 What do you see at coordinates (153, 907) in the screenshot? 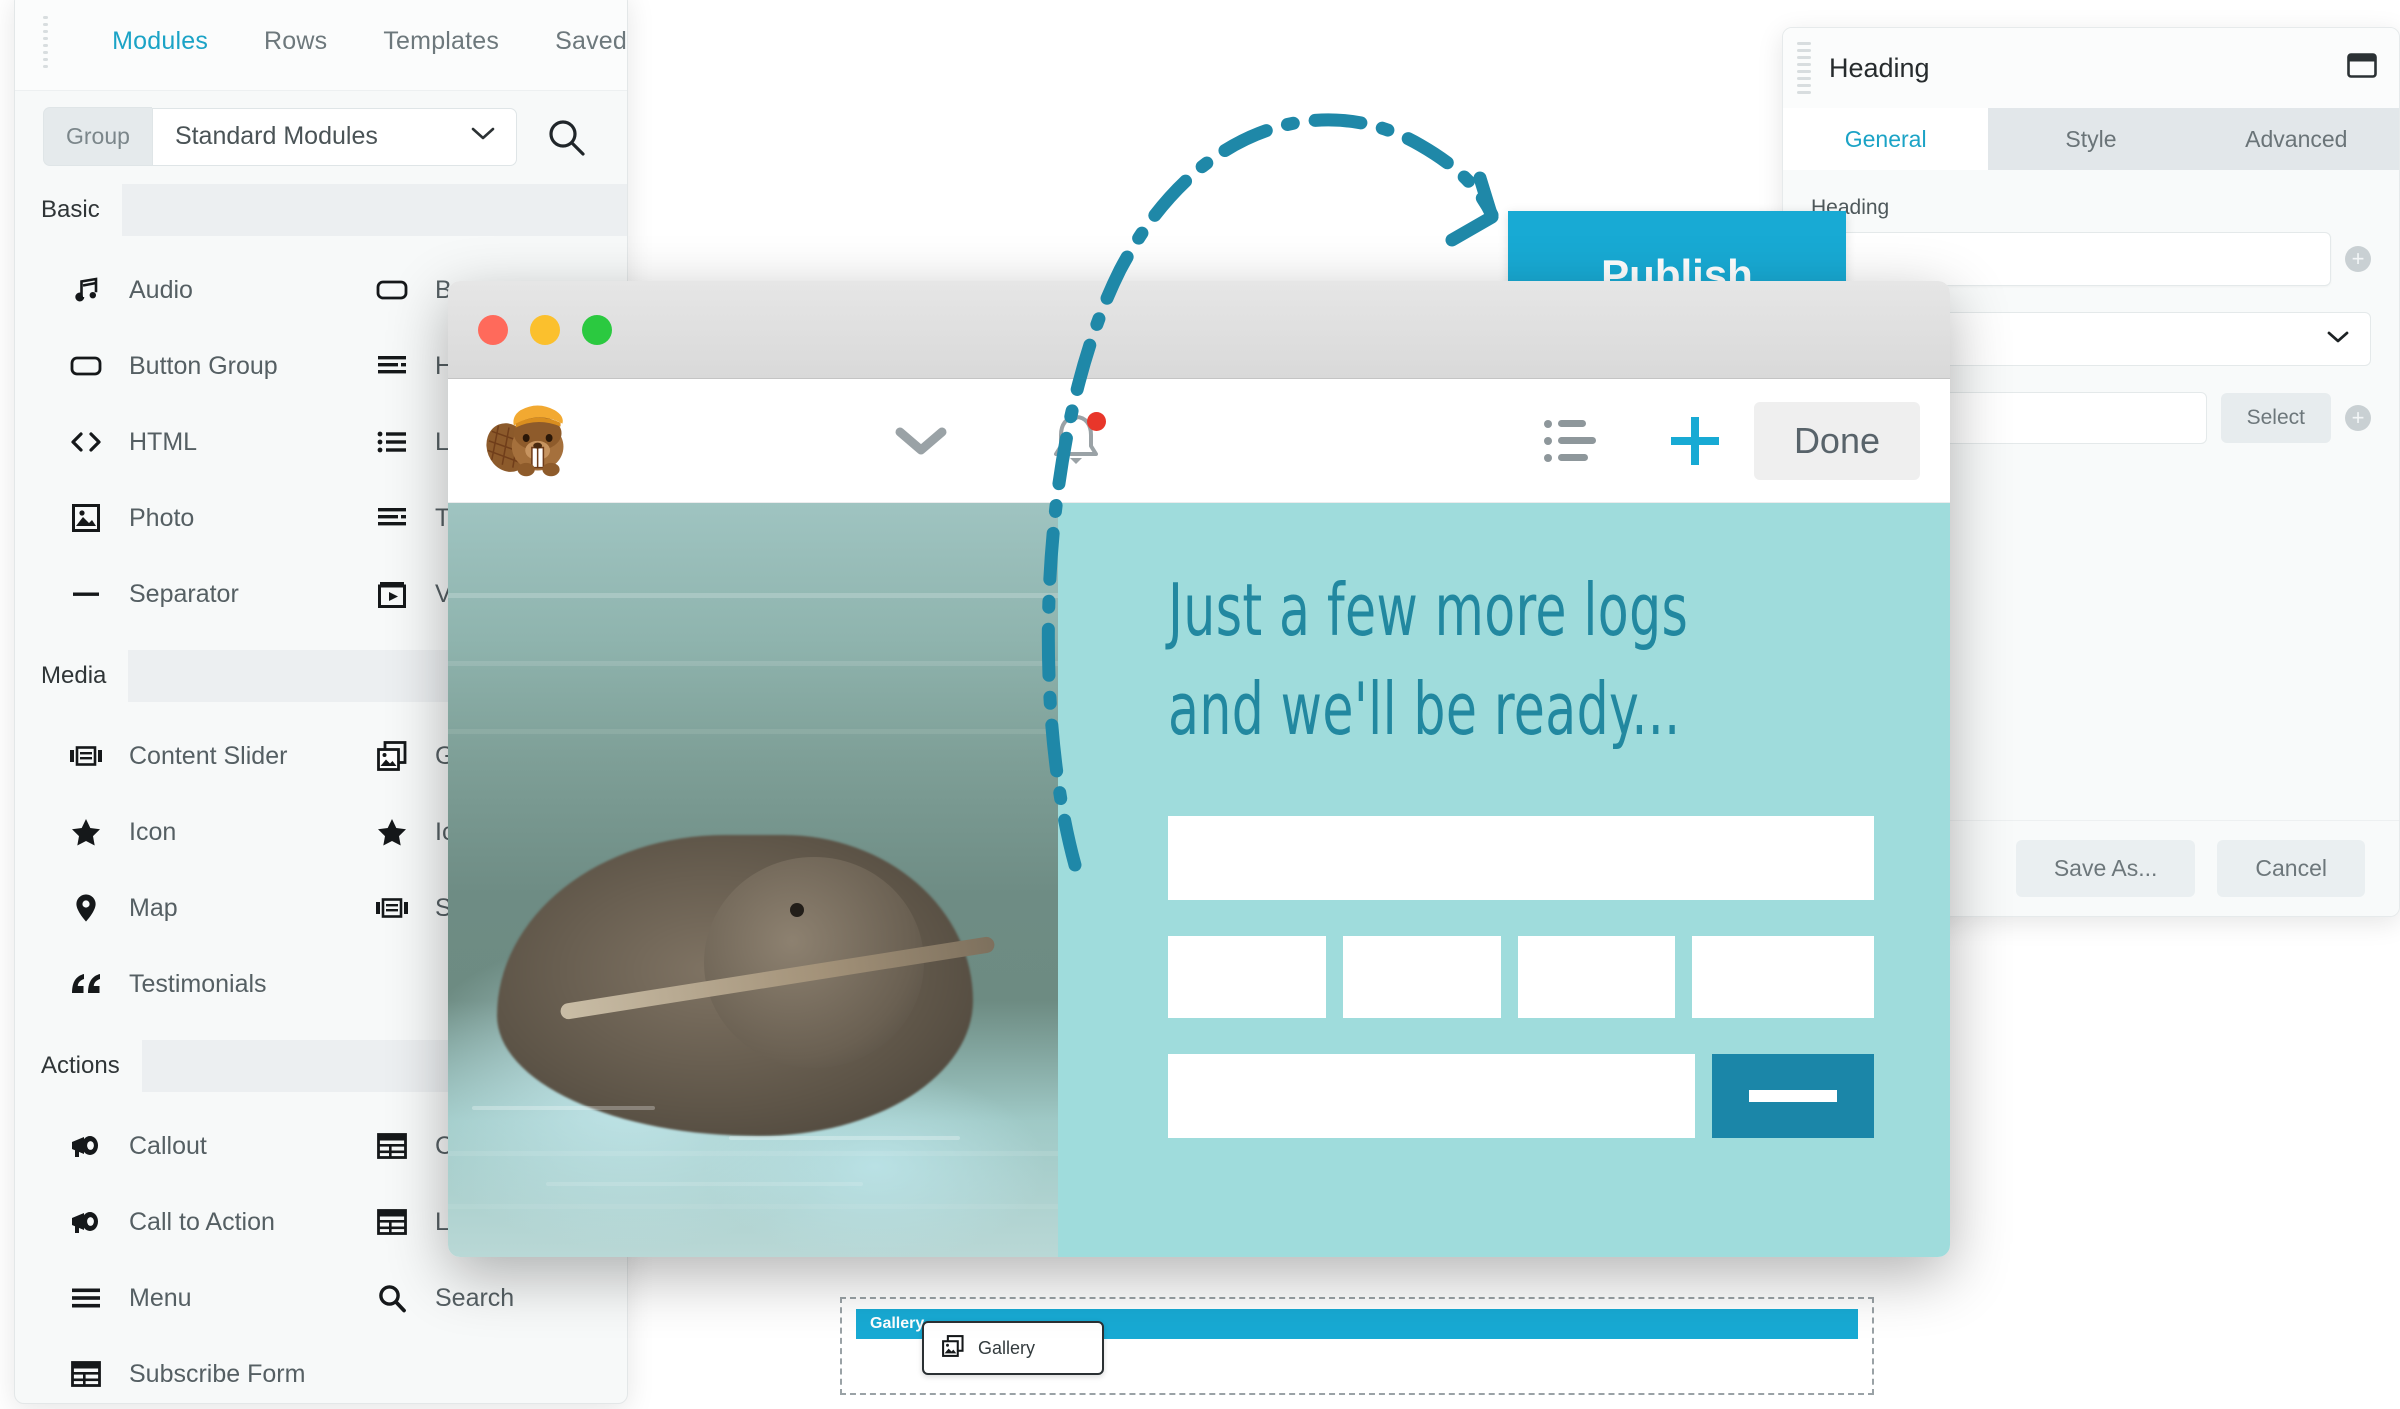
I see `module-label: Map` at bounding box center [153, 907].